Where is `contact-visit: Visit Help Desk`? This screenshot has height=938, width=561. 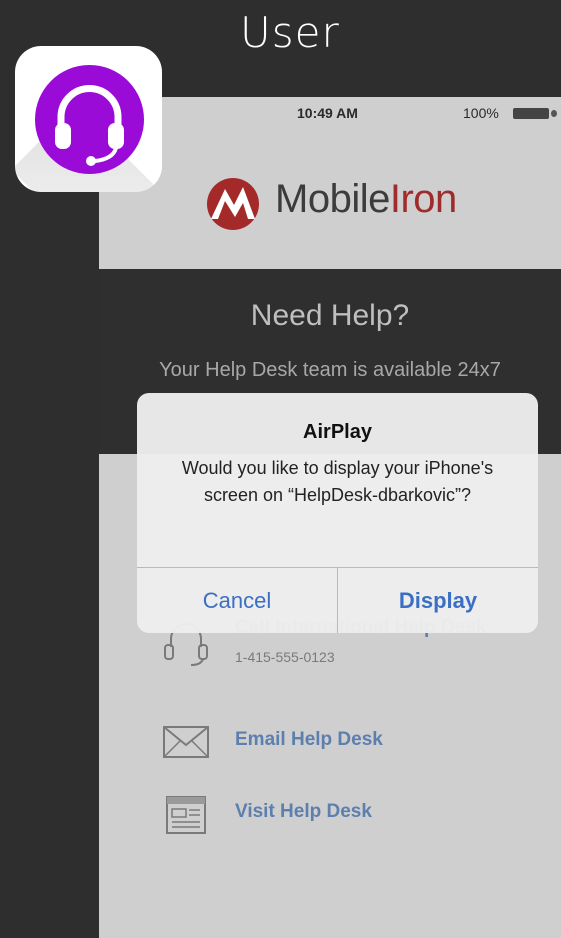 contact-visit: Visit Help Desk is located at coordinates (349, 823).